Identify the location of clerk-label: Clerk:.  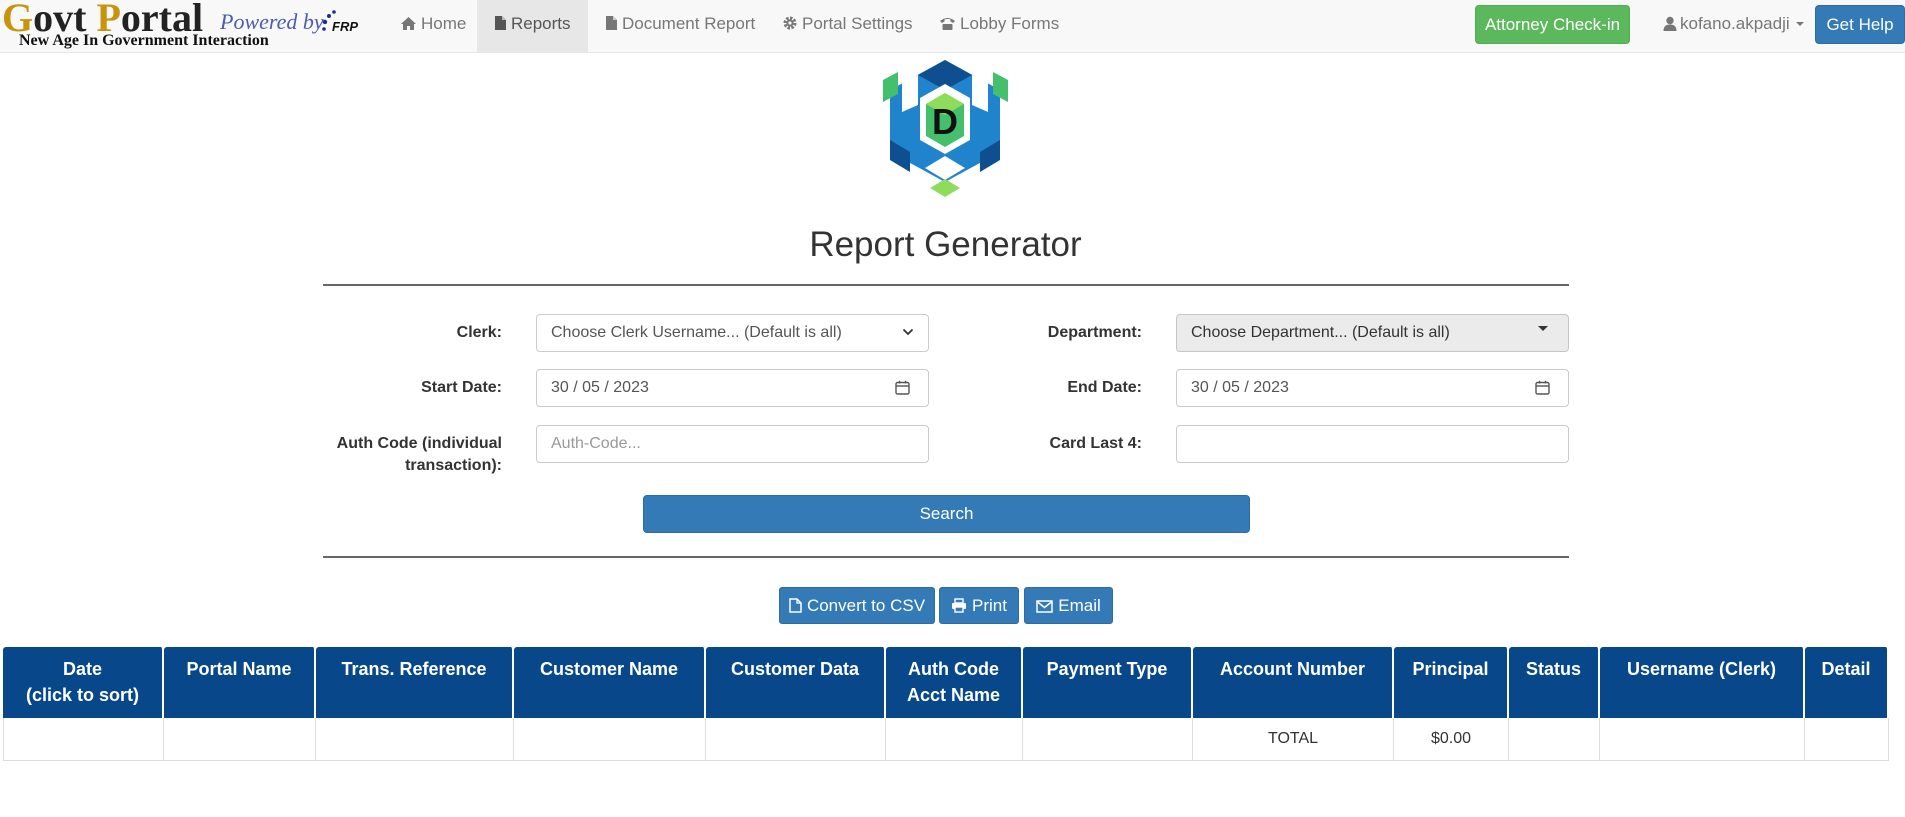
(479, 332).